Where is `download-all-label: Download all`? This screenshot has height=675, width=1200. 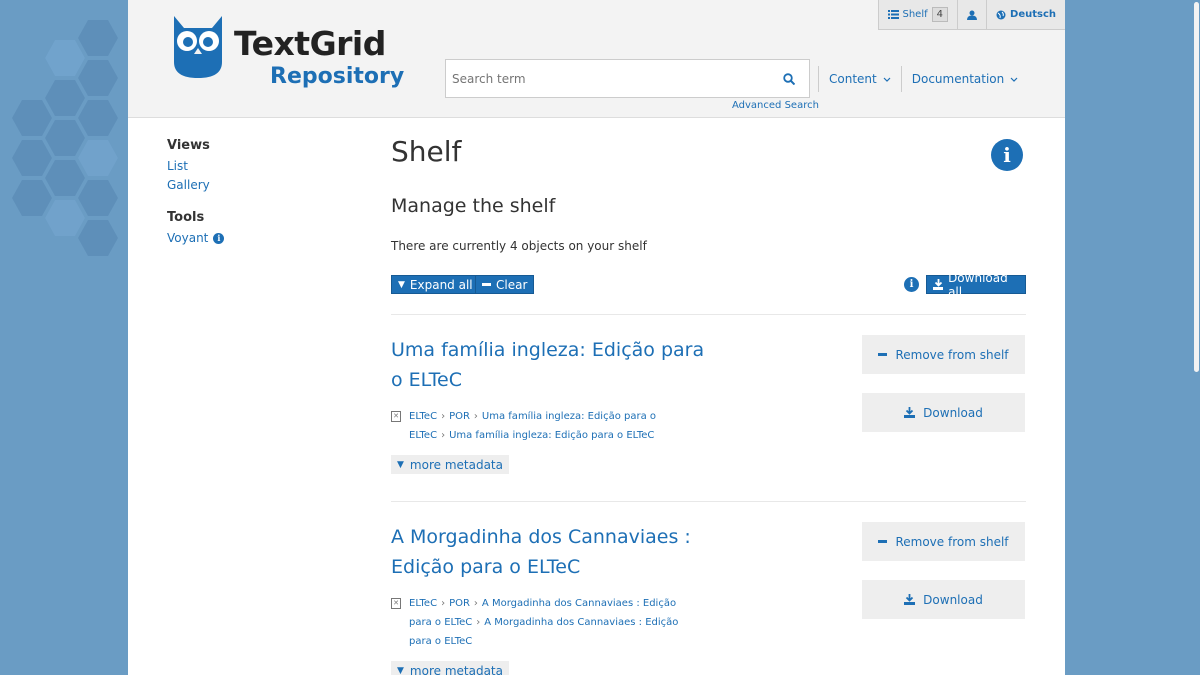
download-all-label: Download all is located at coordinates (978, 284).